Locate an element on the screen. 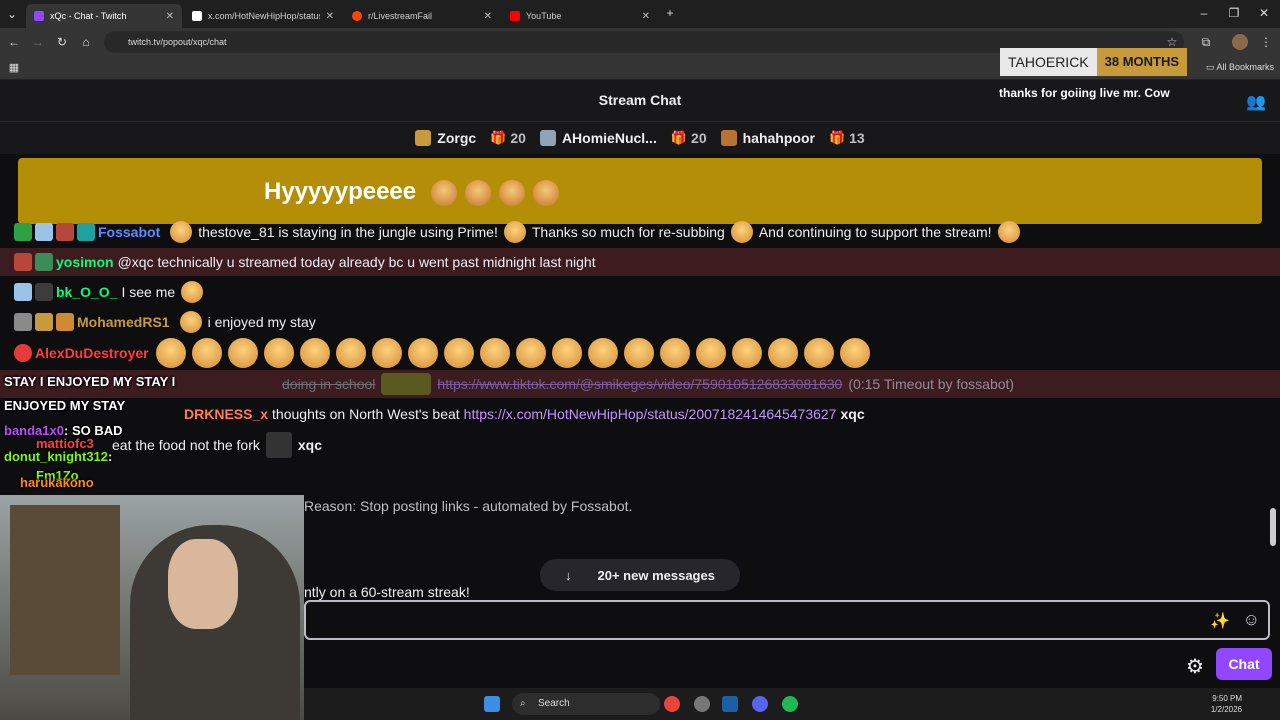 Image resolution: width=1280 pixels, height=720 pixels. windows-start-icon is located at coordinates (492, 704).